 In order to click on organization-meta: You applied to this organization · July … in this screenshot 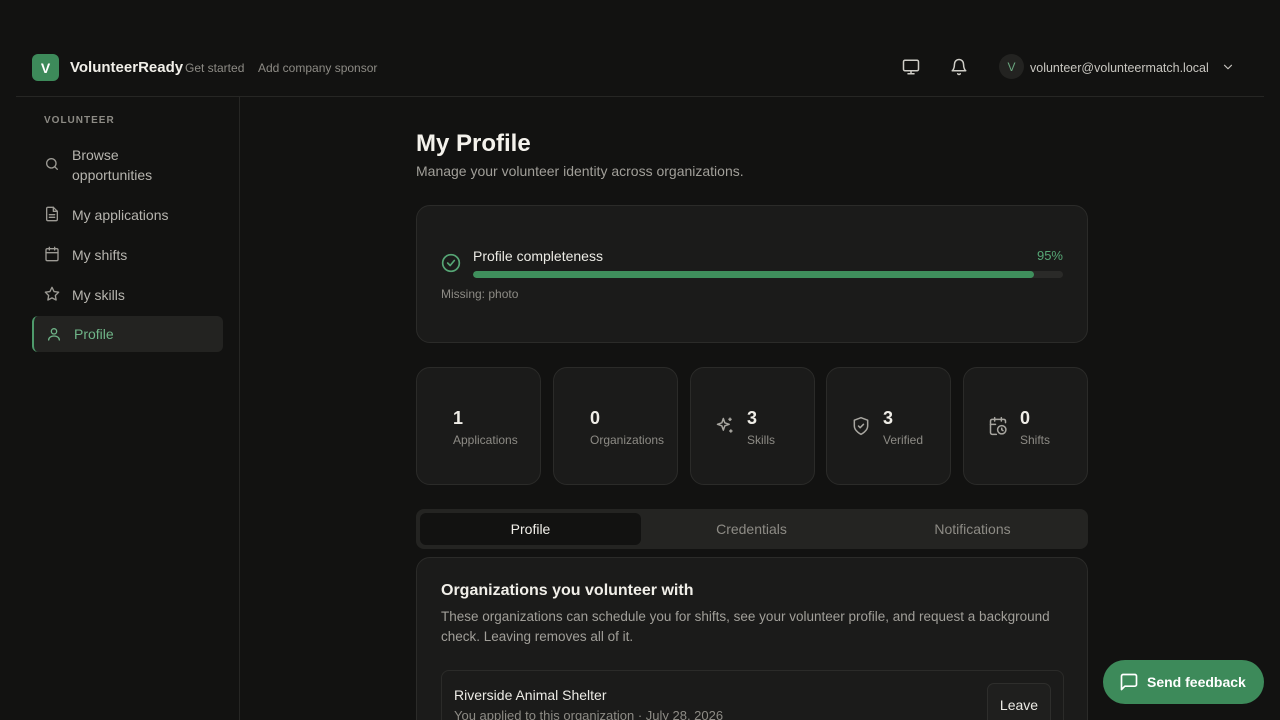, I will do `click(589, 714)`.